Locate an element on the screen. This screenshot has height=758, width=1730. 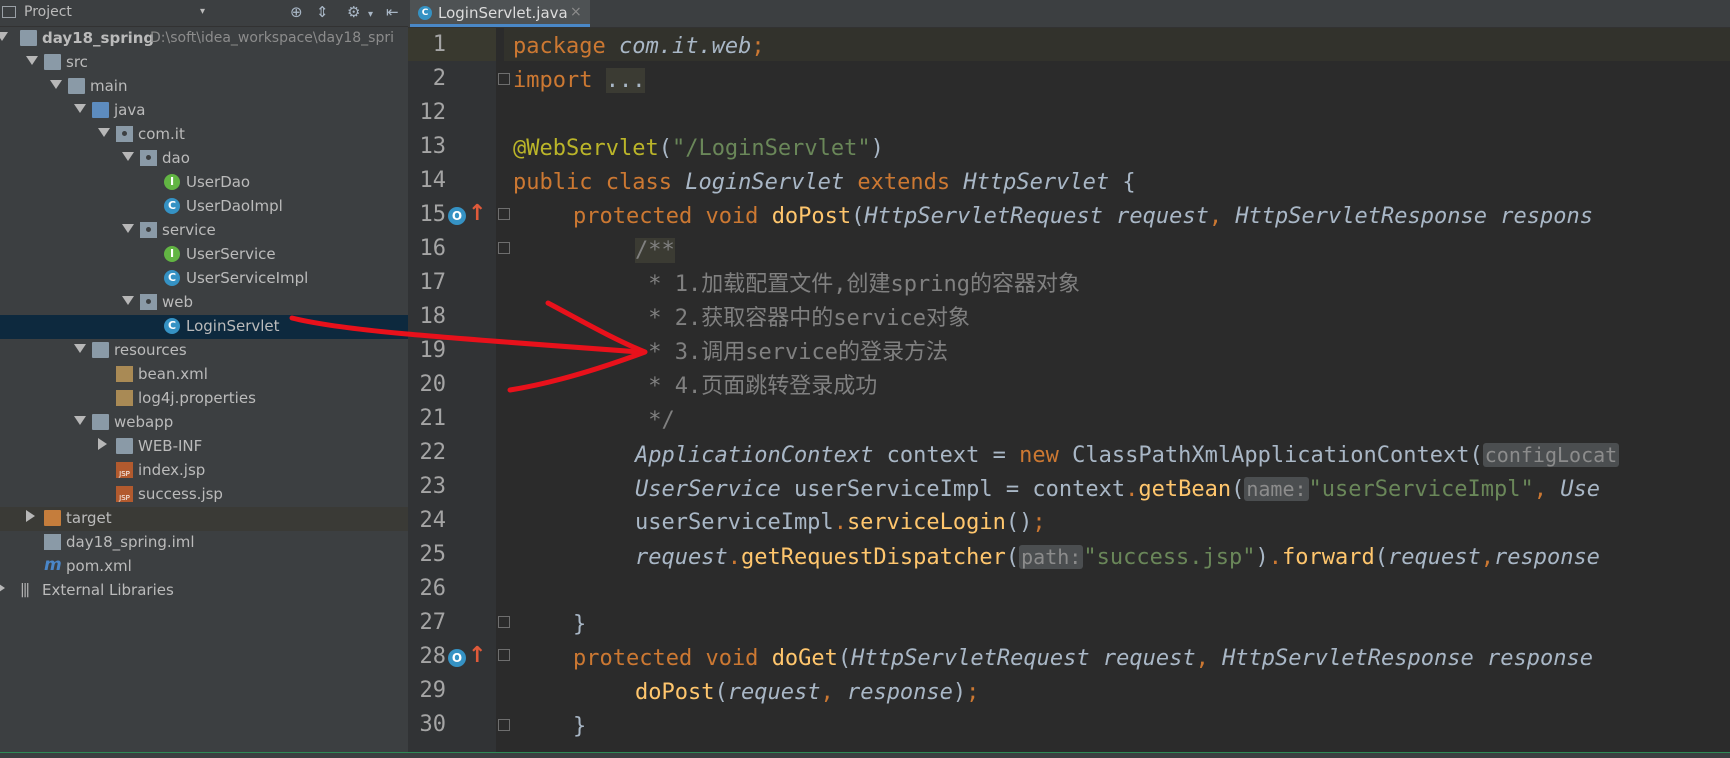
tree-item: JSP success.jsp is located at coordinates (204, 495).